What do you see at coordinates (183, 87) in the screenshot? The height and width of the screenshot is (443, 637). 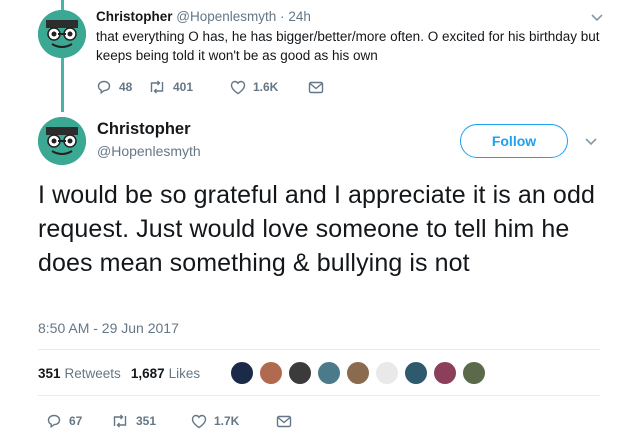 I see `retweet-count: 401` at bounding box center [183, 87].